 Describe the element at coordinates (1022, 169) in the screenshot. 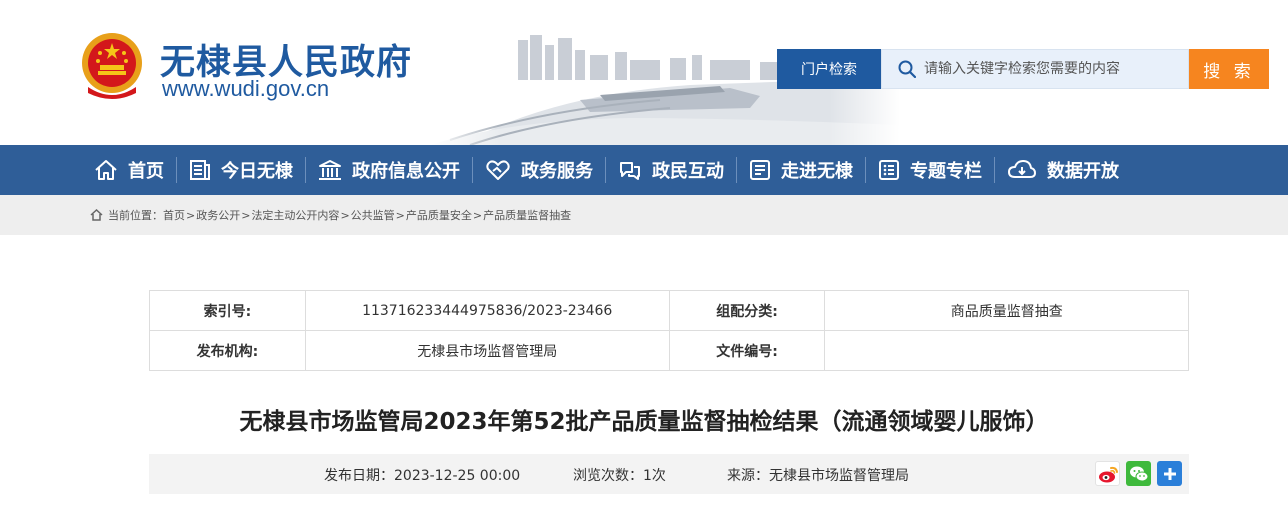

I see `cloud-download-icon` at that location.